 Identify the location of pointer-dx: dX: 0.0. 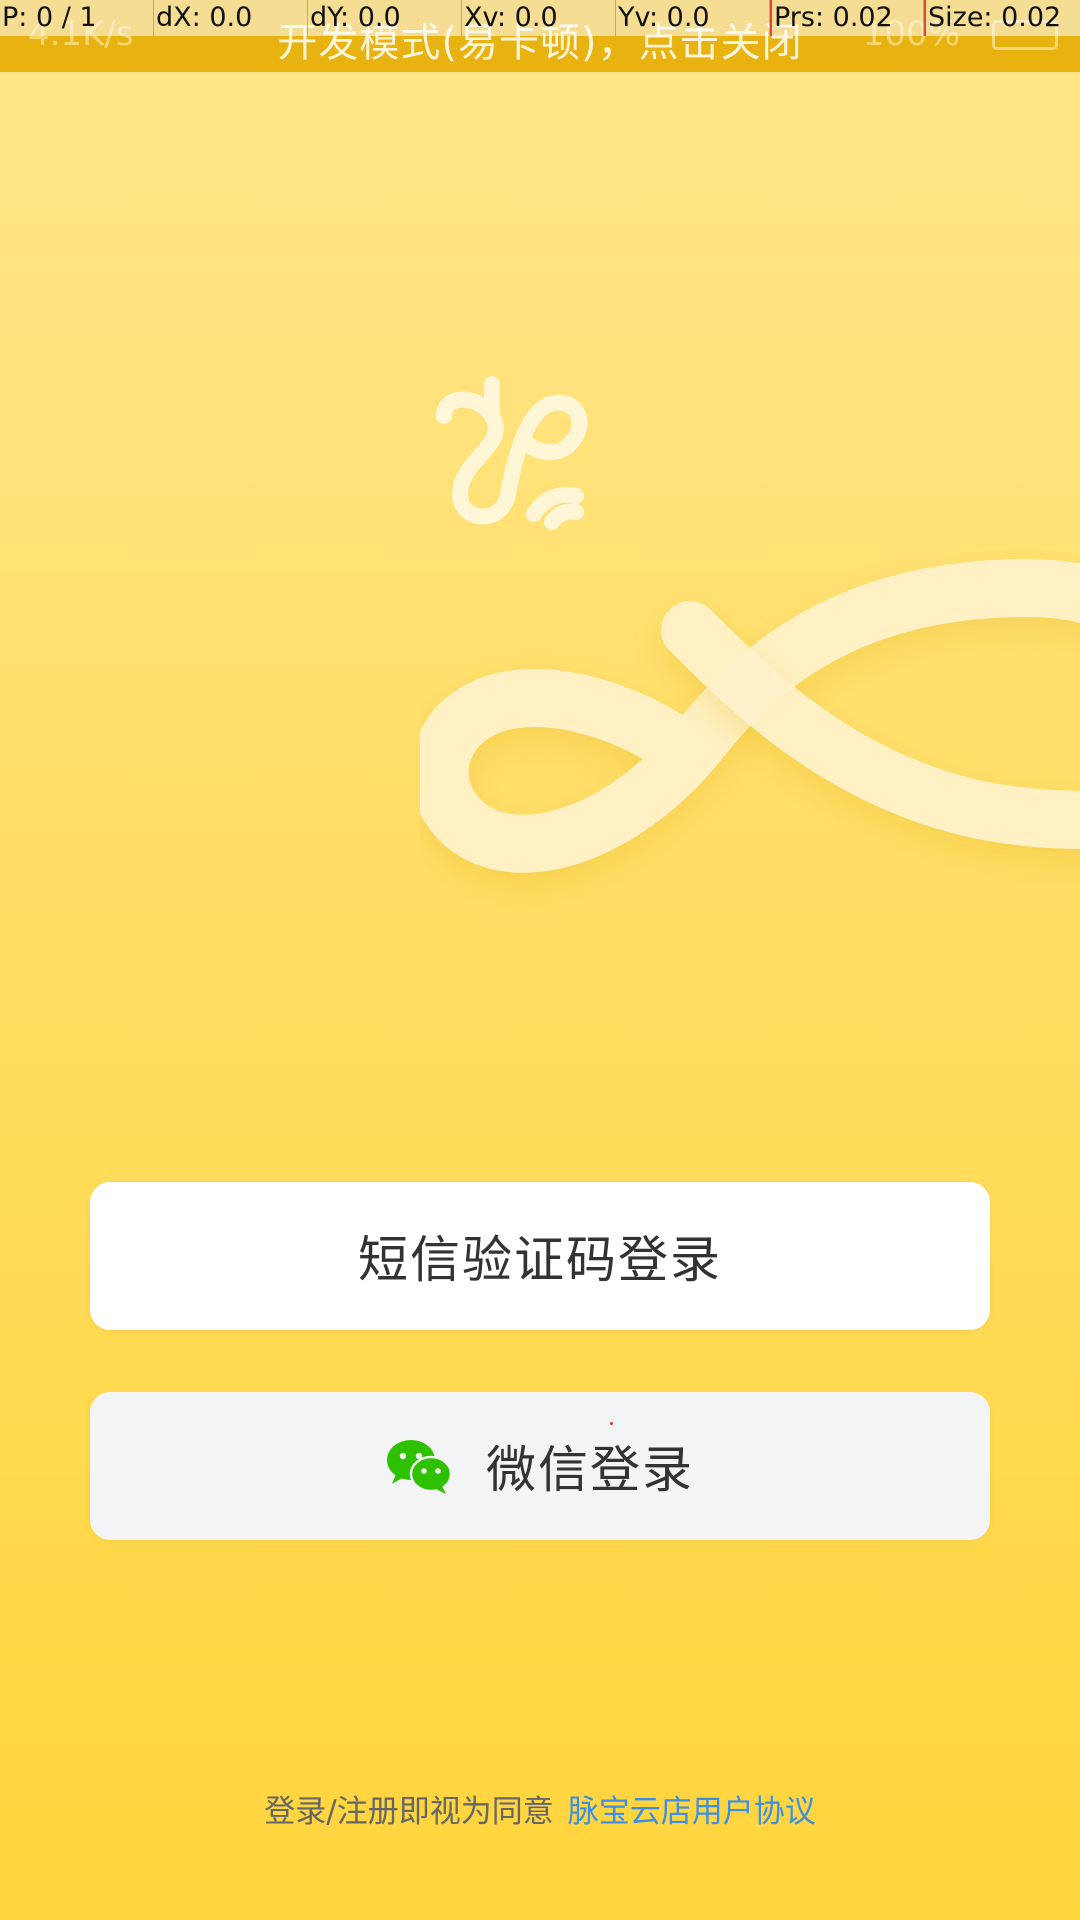
(231, 18).